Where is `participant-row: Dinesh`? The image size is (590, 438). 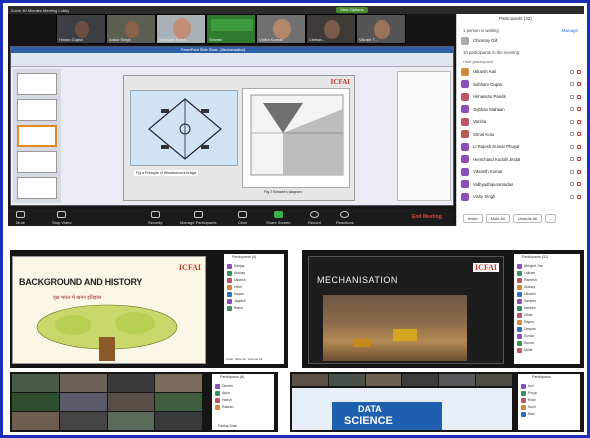 participant-row: Dinesh is located at coordinates (243, 386).